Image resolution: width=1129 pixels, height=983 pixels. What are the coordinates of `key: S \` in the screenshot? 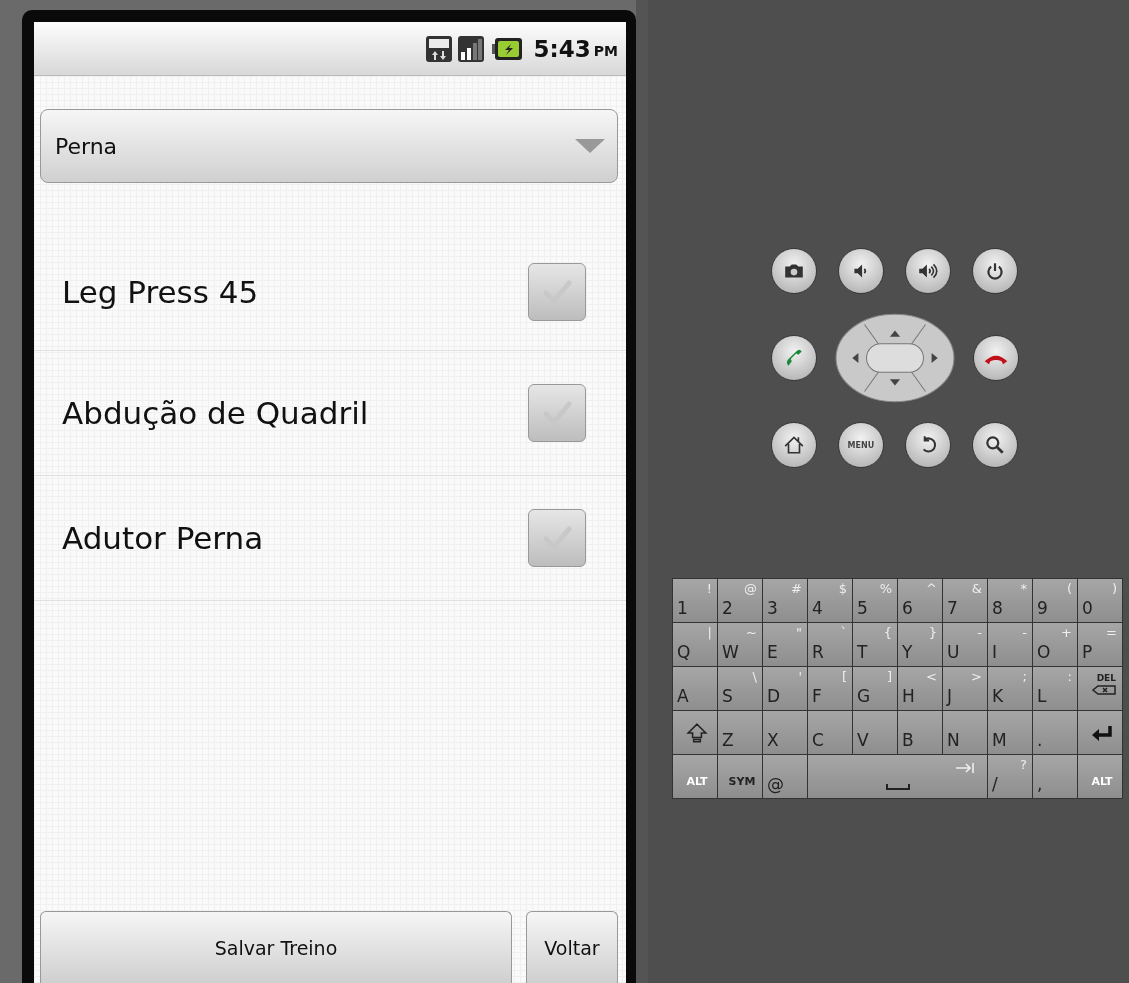 It's located at (740, 688).